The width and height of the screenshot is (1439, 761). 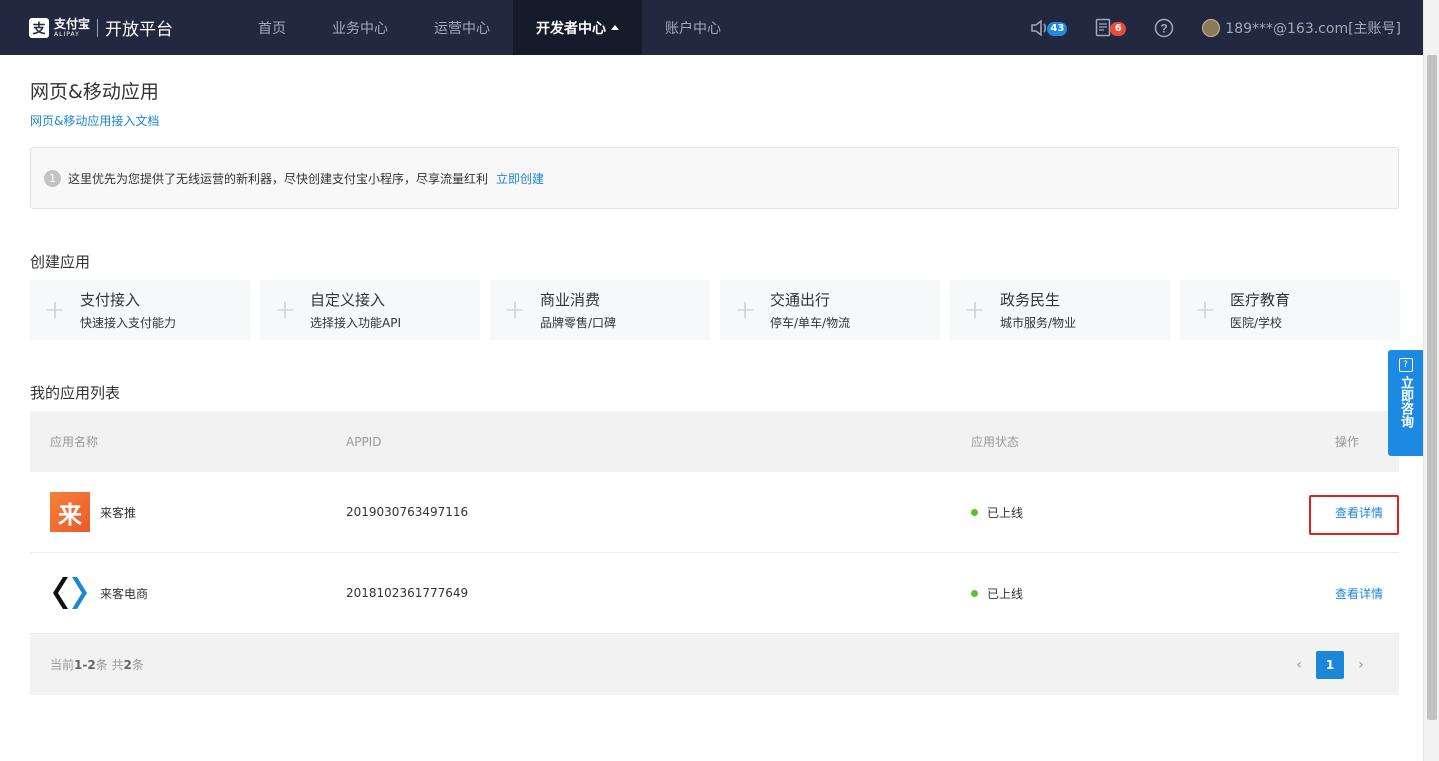 What do you see at coordinates (462, 27) in the screenshot?
I see `nav-operations-center: 运营中心` at bounding box center [462, 27].